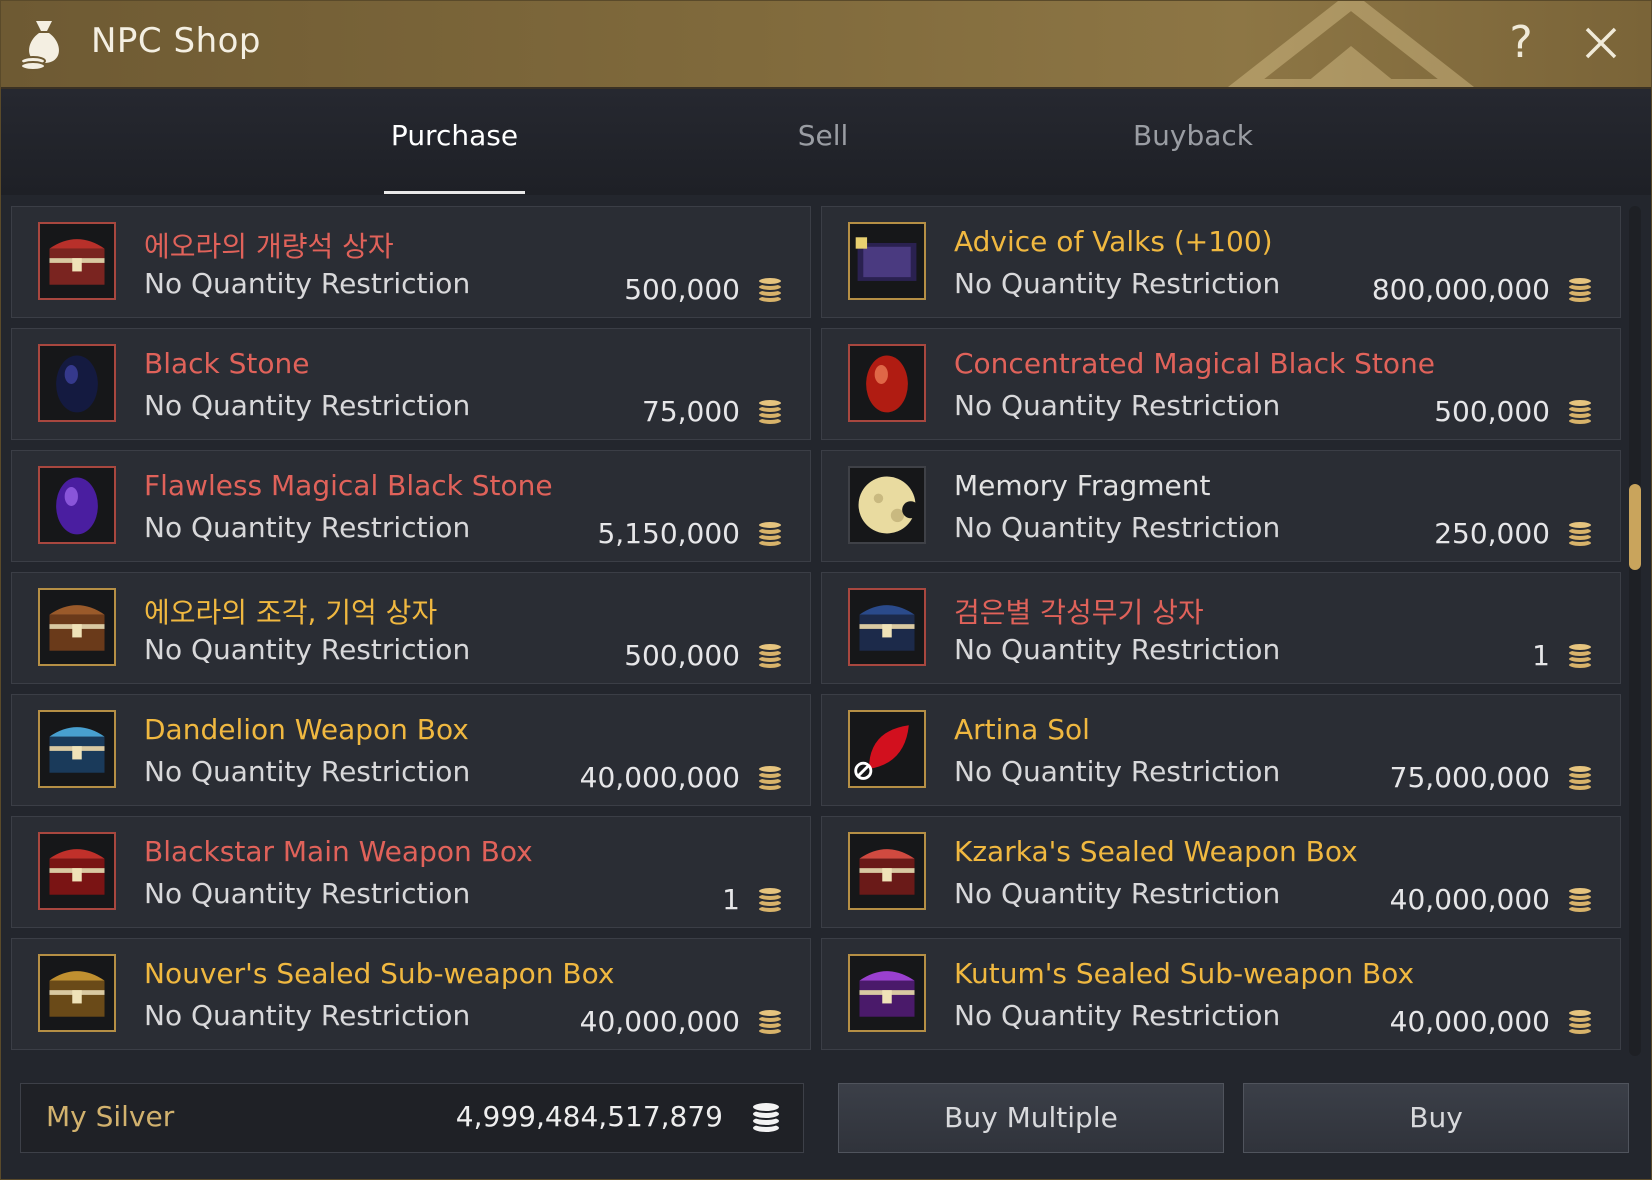 This screenshot has height=1180, width=1652. Describe the element at coordinates (412, 1118) in the screenshot. I see `silver-display: My Silver 4,999,484,517,879` at that location.